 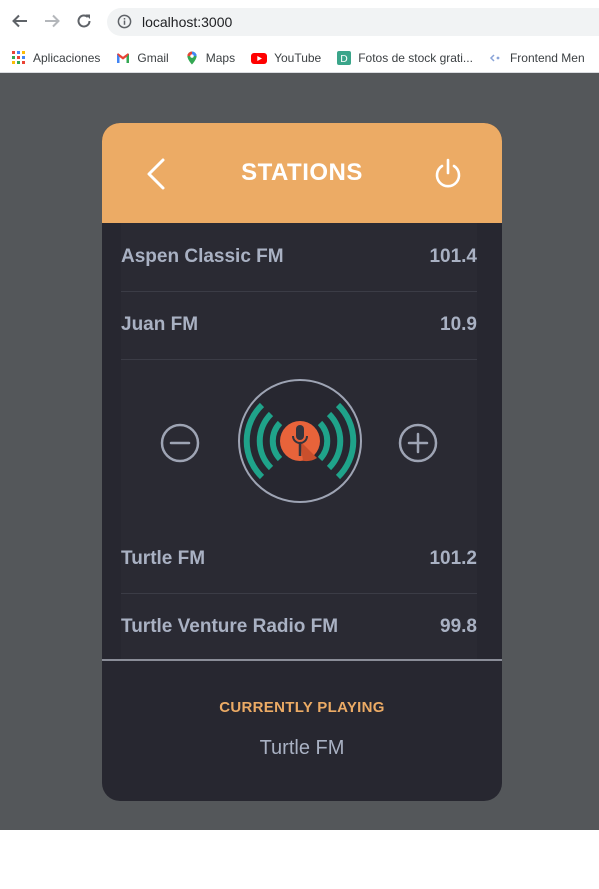 What do you see at coordinates (302, 173) in the screenshot?
I see `card-header: STATIONS` at bounding box center [302, 173].